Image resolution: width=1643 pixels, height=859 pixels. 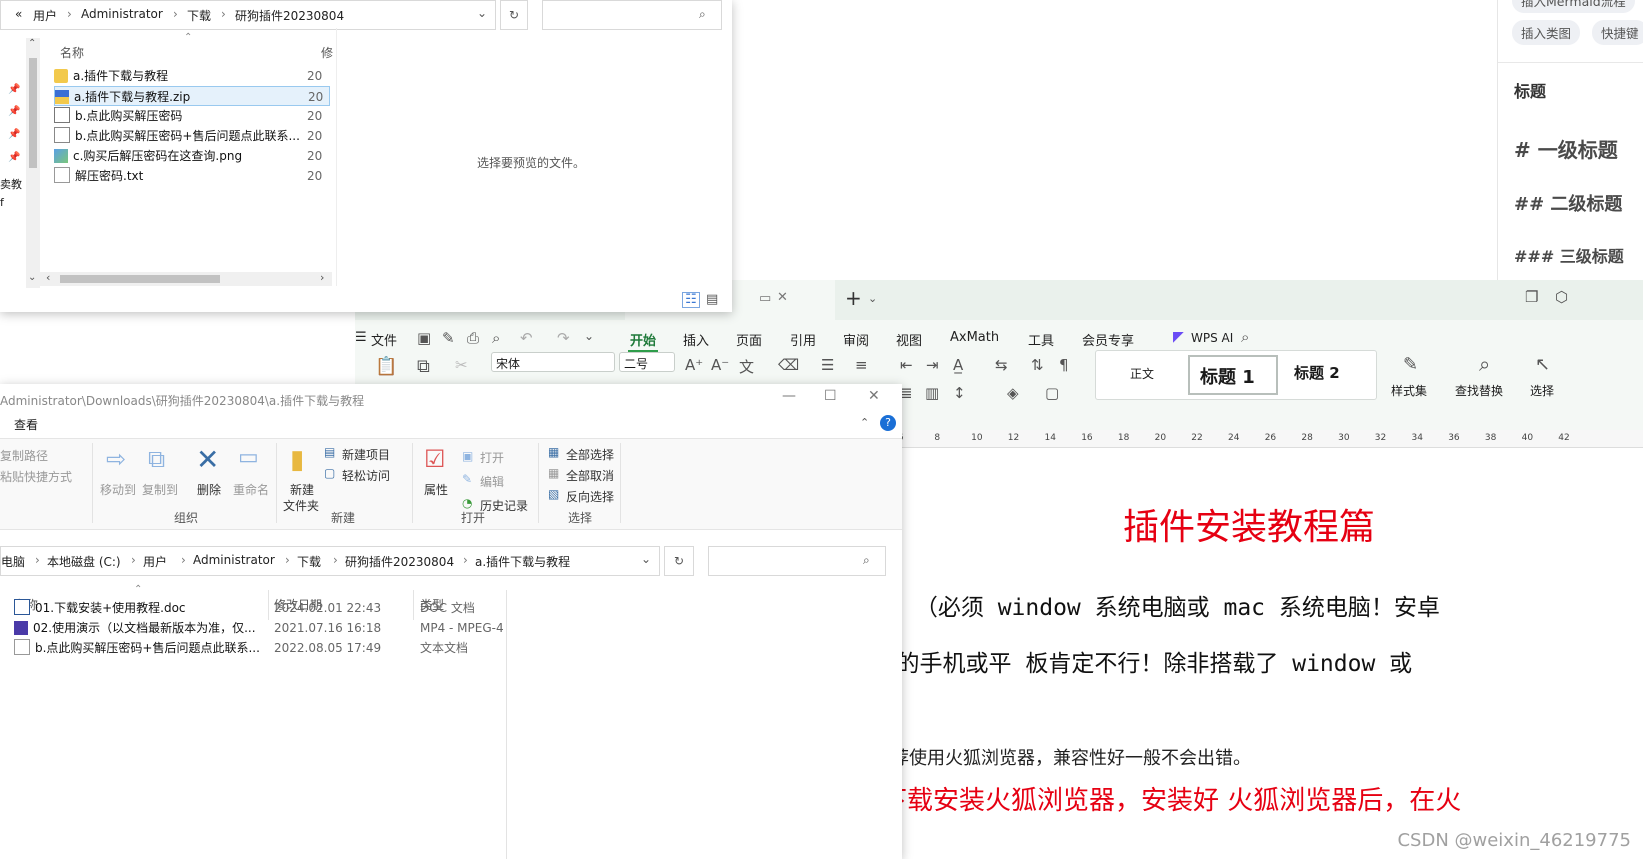 I want to click on h2-sample: ## 二级标题, so click(x=1568, y=203).